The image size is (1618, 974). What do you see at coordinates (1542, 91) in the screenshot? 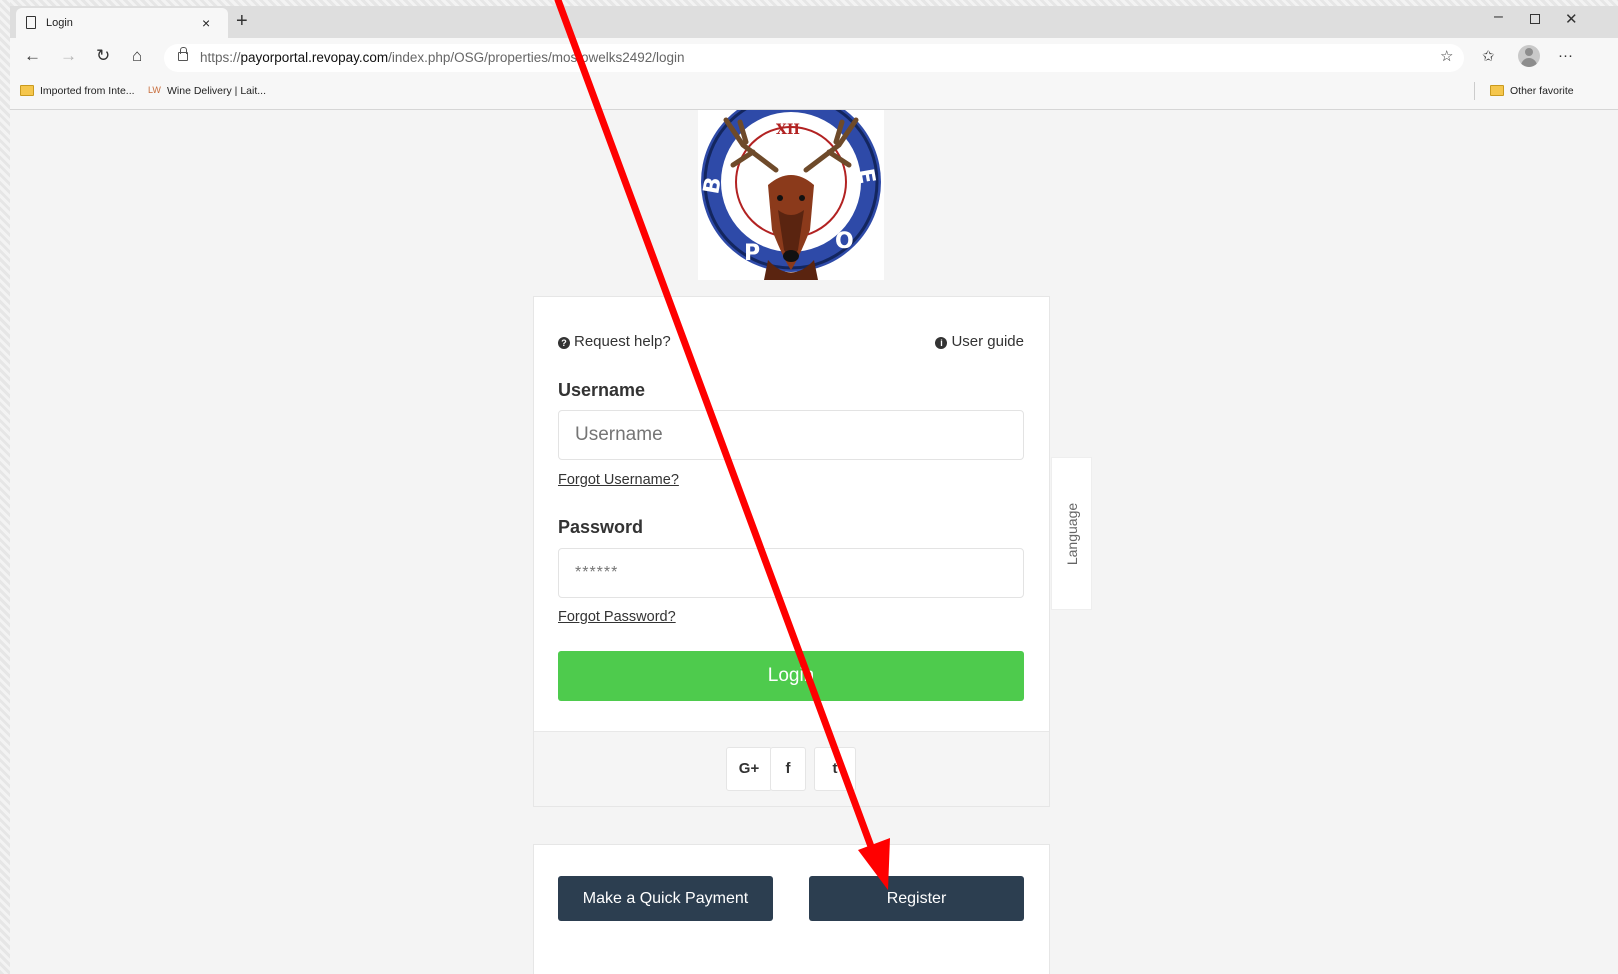
I see `other-favorites: Other favorite` at bounding box center [1542, 91].